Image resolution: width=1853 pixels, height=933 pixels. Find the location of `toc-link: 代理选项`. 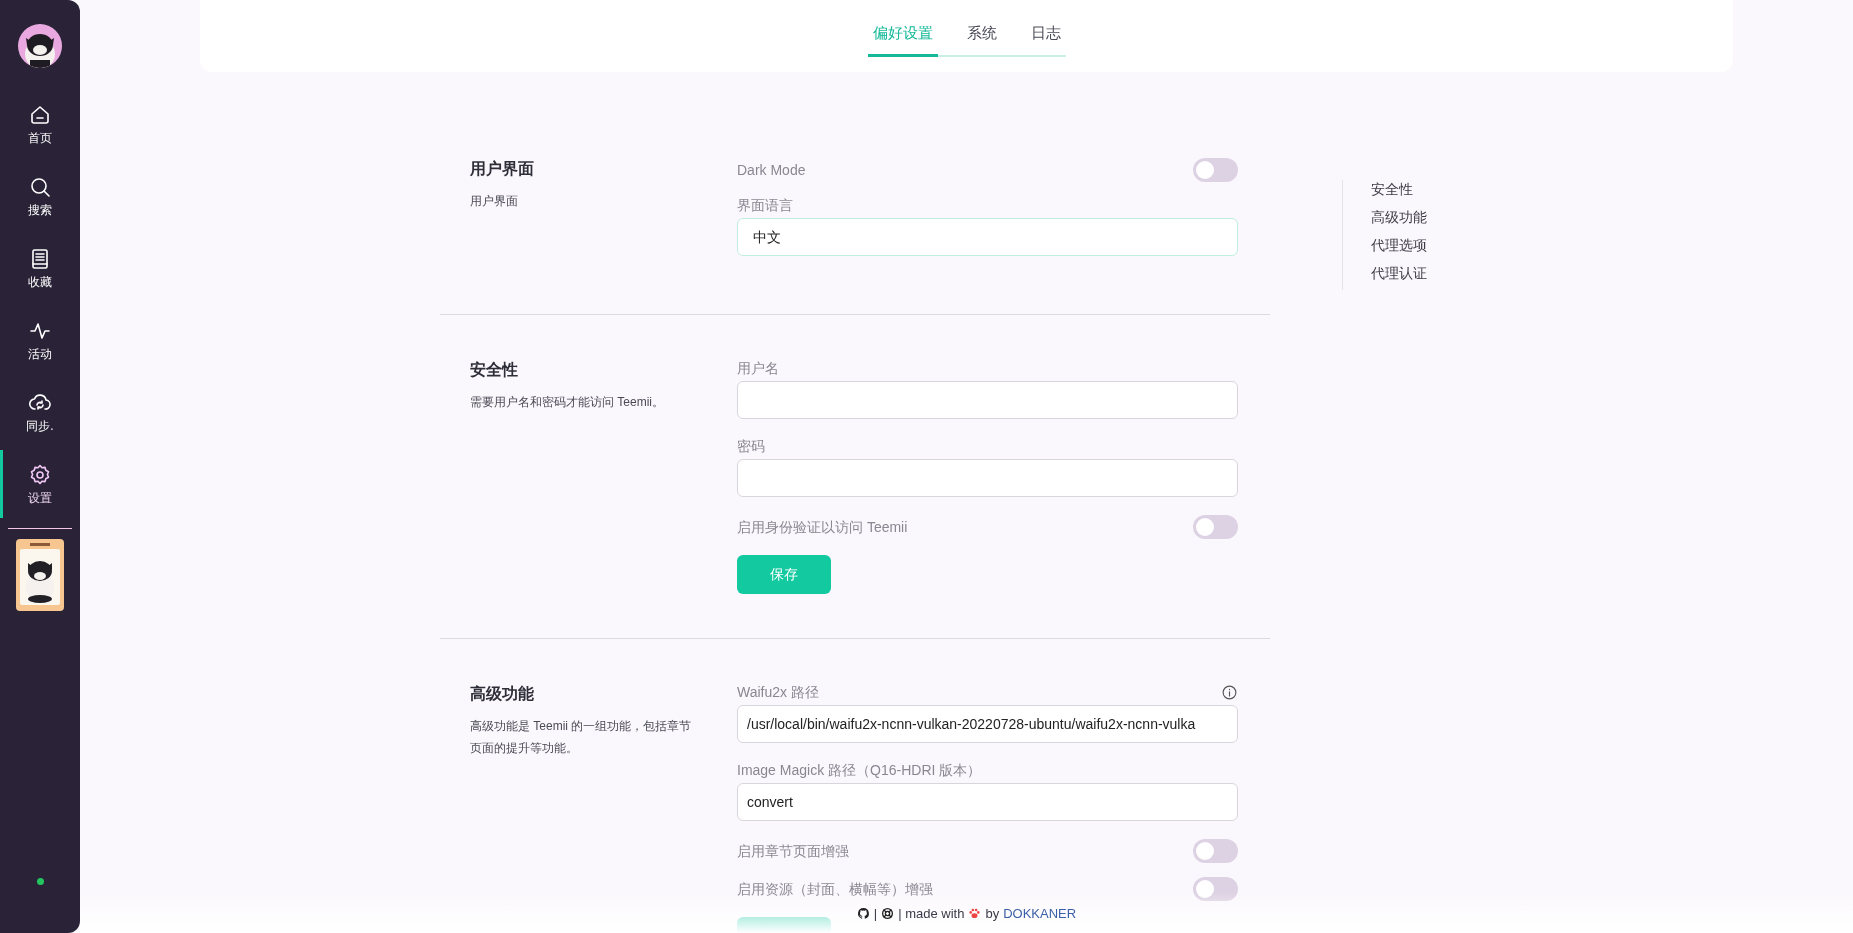

toc-link: 代理选项 is located at coordinates (1399, 245).